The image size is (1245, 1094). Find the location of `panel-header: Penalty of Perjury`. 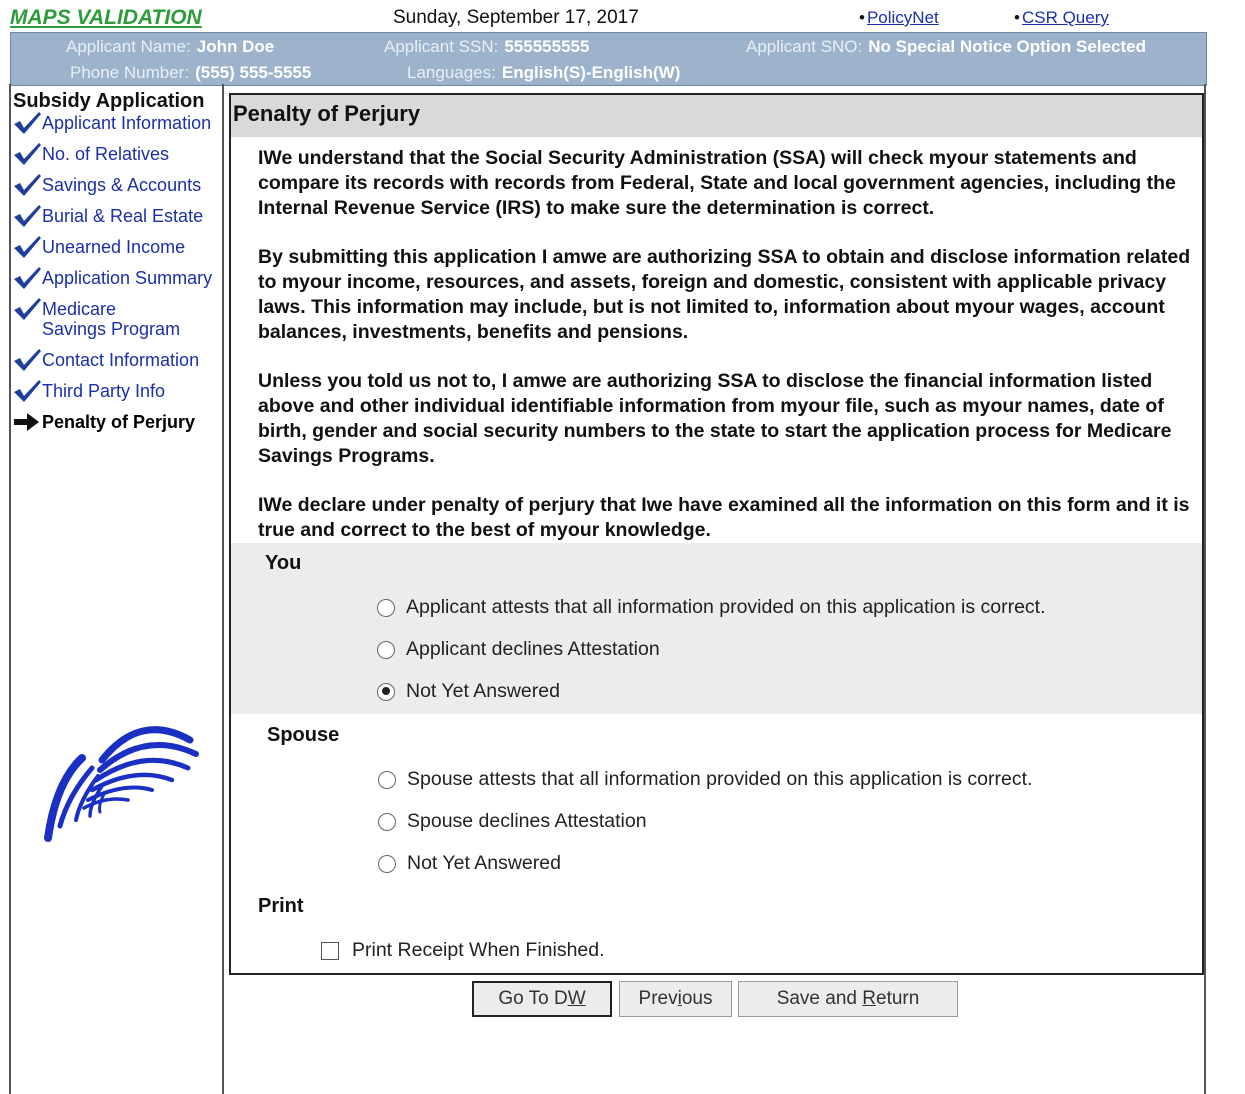

panel-header: Penalty of Perjury is located at coordinates (716, 116).